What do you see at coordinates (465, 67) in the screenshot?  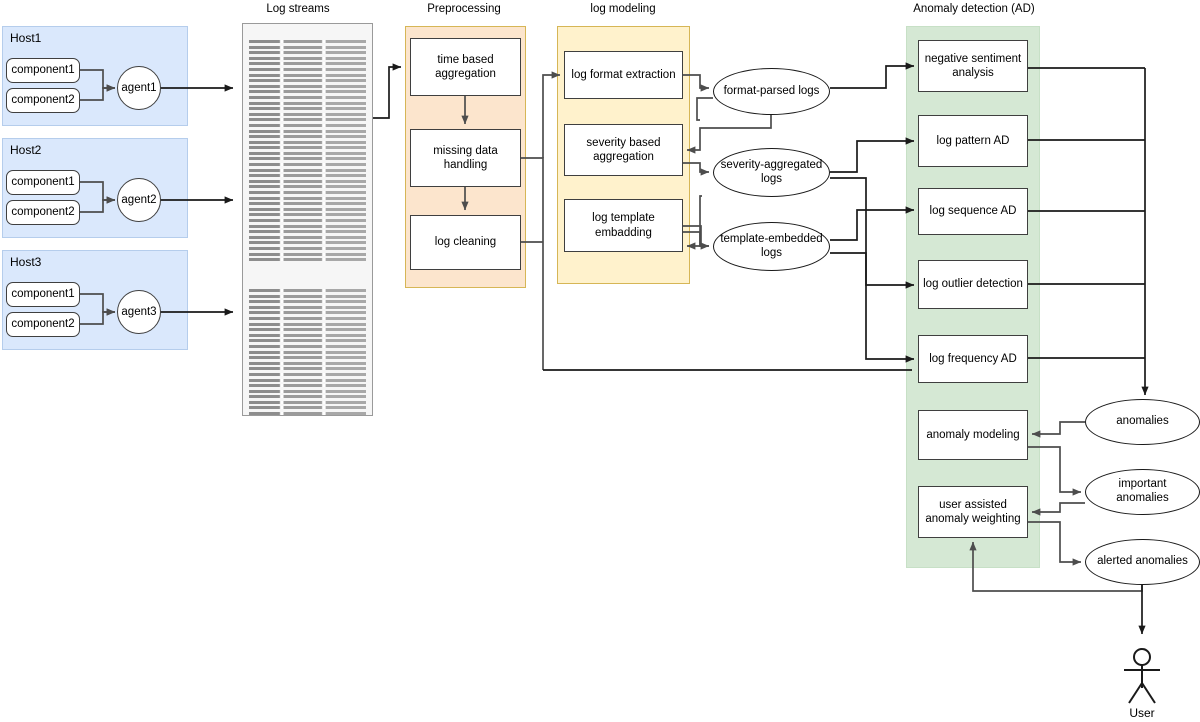 I see `preprocessing-node-time-based-aggregation: time based aggregation` at bounding box center [465, 67].